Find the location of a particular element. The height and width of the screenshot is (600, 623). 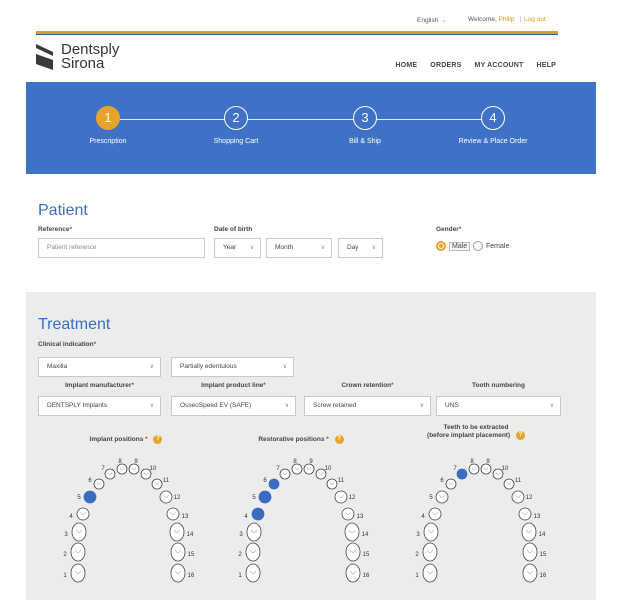

crown-retention-select: Screw retained ∨ is located at coordinates (367, 406).